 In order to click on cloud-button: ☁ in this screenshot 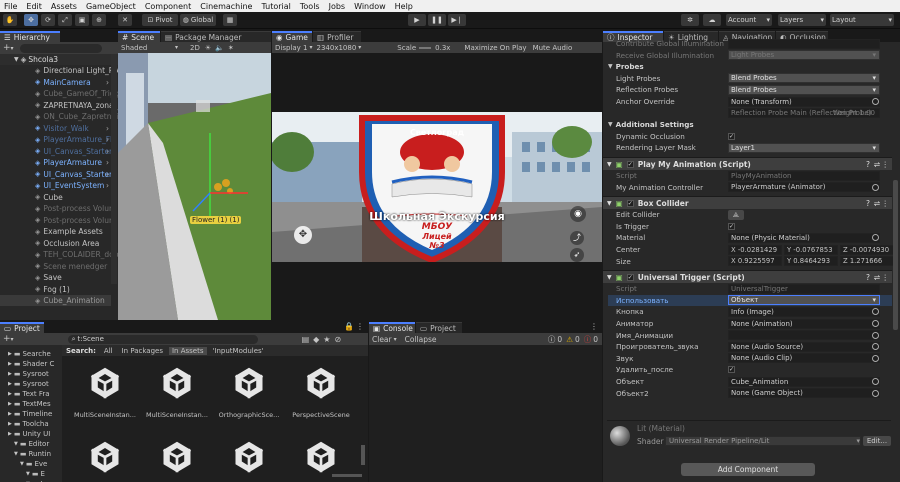, I will do `click(712, 20)`.